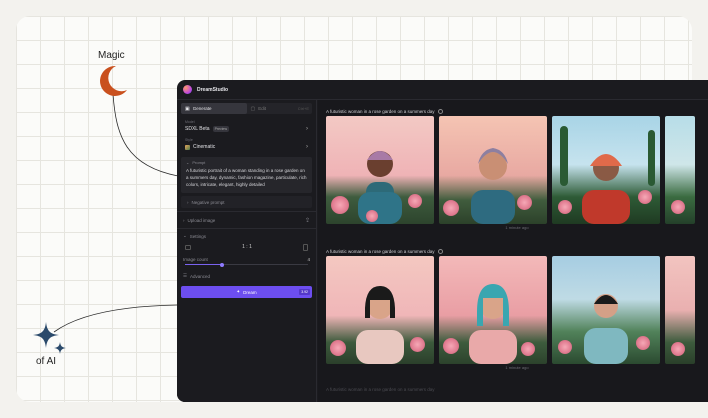 The image size is (708, 418). I want to click on dream-label: Dream, so click(250, 292).